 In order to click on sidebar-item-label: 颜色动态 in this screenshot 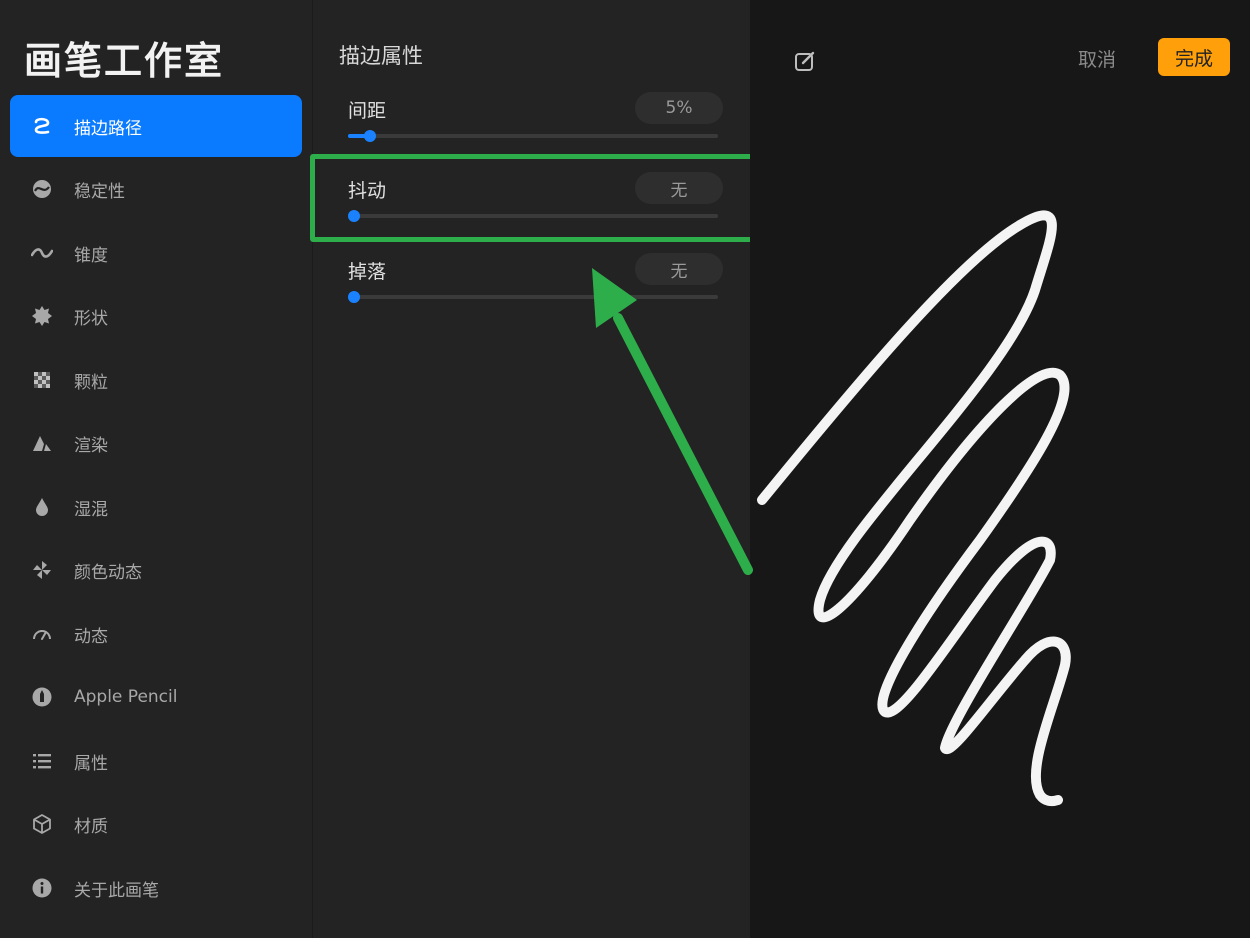, I will do `click(108, 572)`.